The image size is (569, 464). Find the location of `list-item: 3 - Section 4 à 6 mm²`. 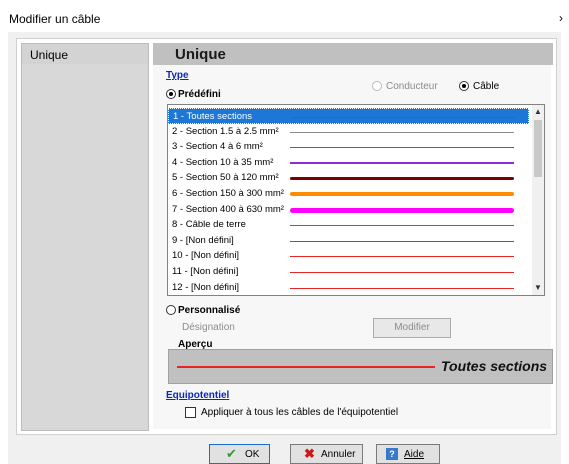

list-item: 3 - Section 4 à 6 mm² is located at coordinates (348, 147).